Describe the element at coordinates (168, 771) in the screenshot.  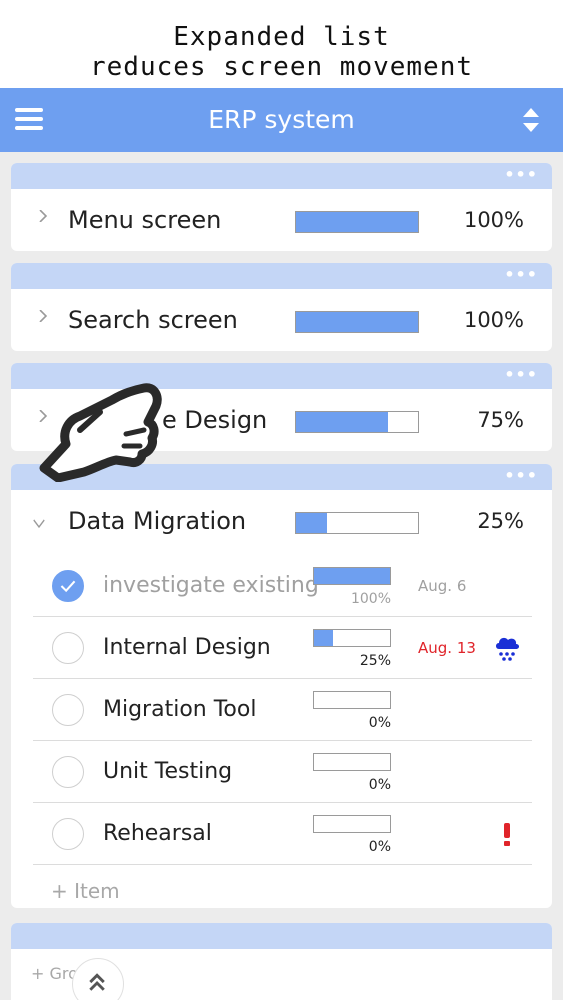
I see `task-name: Unit Testing` at that location.